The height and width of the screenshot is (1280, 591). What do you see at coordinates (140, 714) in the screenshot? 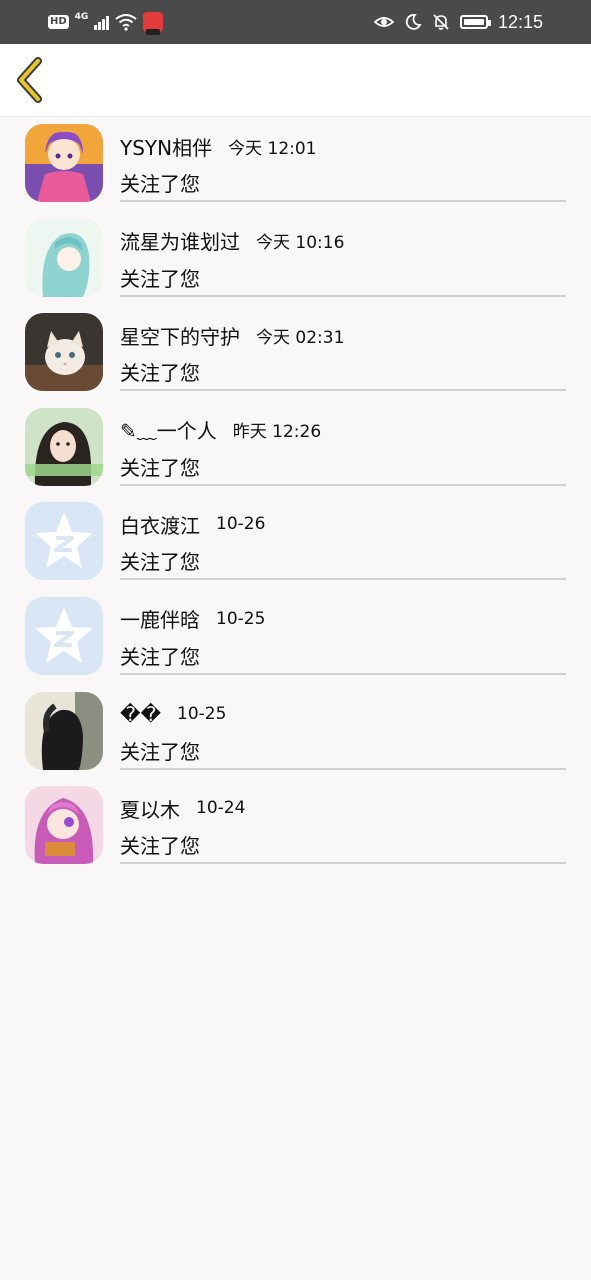
I see `user-name: ��` at bounding box center [140, 714].